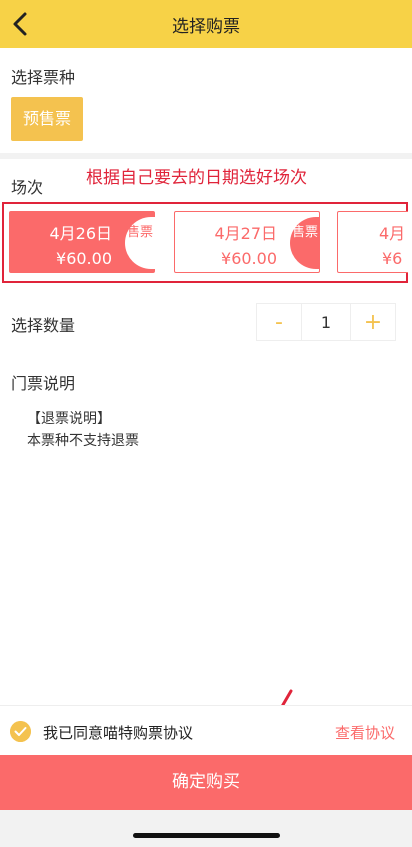  What do you see at coordinates (20, 731) in the screenshot?
I see `checkbox-checked-icon` at bounding box center [20, 731].